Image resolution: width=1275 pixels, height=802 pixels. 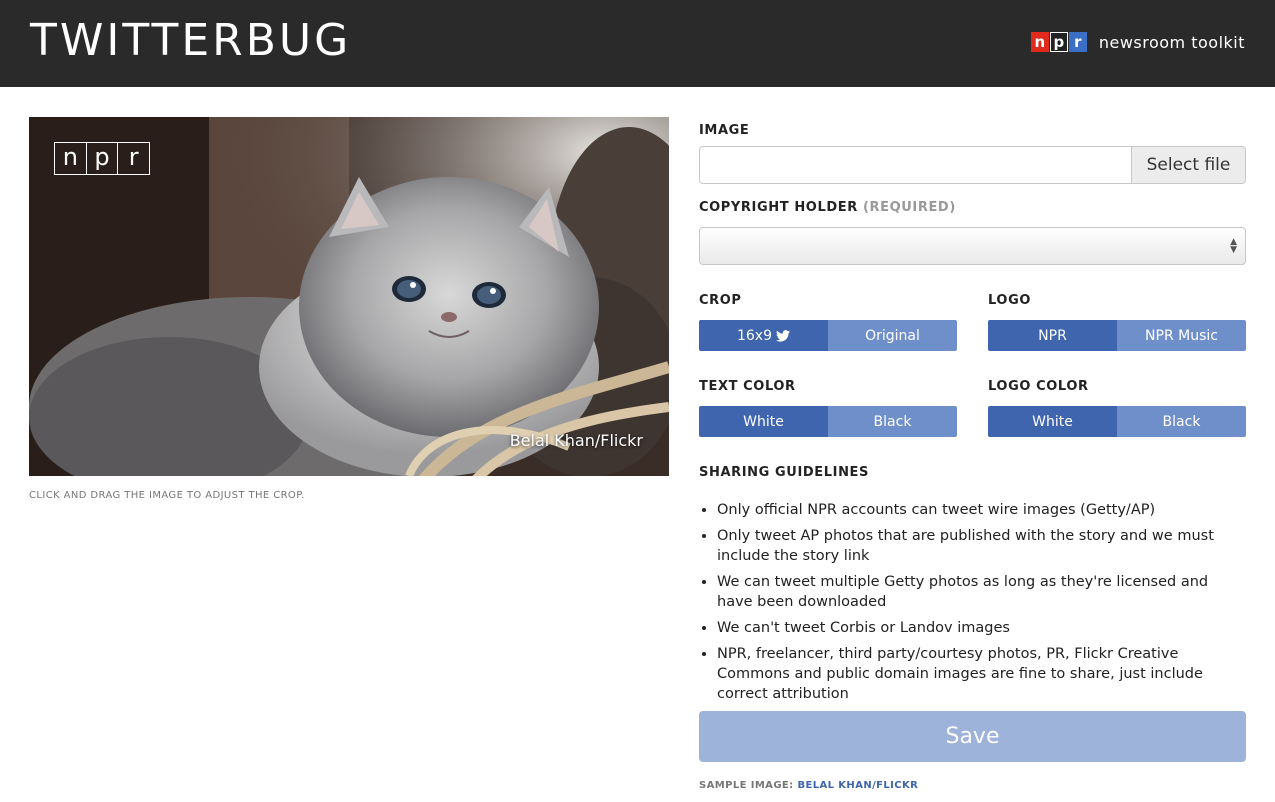 I want to click on copyright-label: COPYRIGHT HOLDER (REQUIRED), so click(x=827, y=207).